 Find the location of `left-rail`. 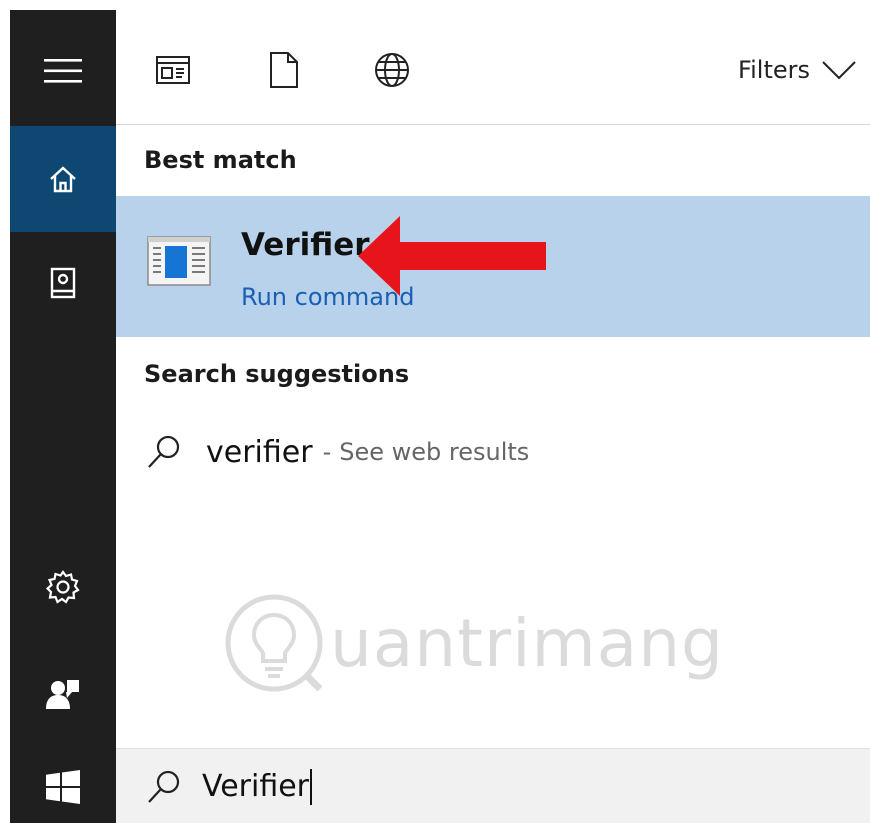

left-rail is located at coordinates (63, 416).